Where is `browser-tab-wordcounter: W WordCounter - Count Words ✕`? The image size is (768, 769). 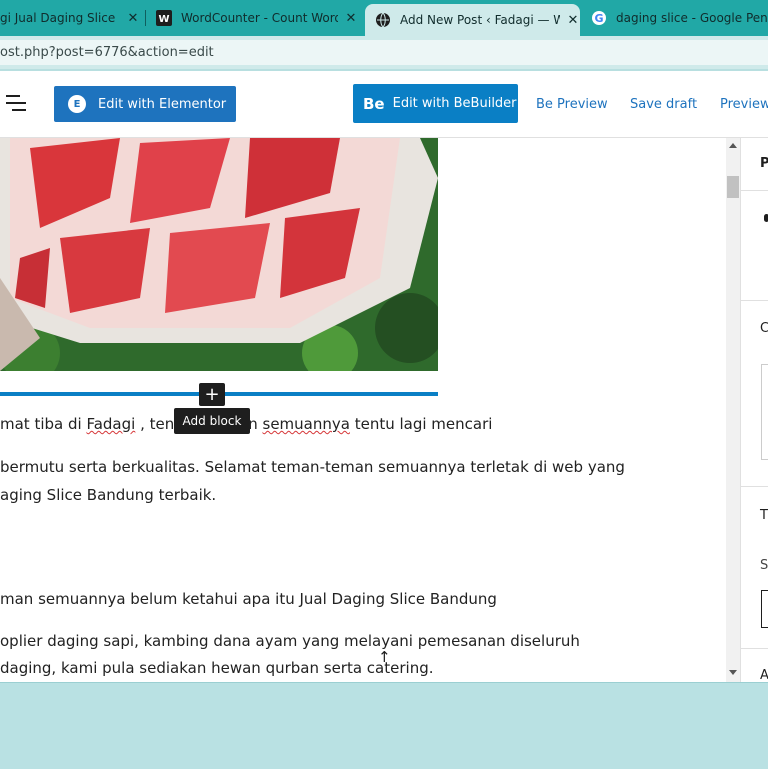
browser-tab-wordcounter: W WordCounter - Count Words ✕ is located at coordinates (257, 18).